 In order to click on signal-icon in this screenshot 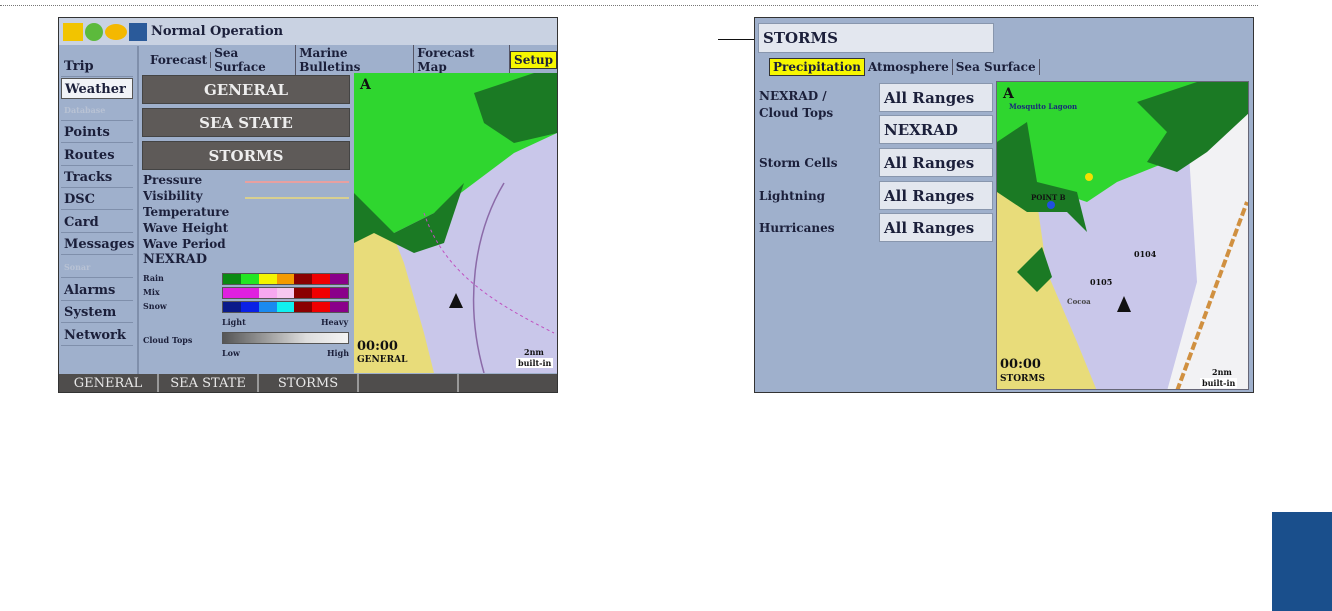, I will do `click(94, 31)`.